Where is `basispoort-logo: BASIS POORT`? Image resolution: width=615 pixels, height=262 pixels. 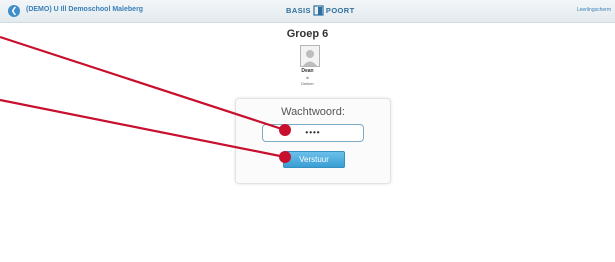 basispoort-logo: BASIS POORT is located at coordinates (320, 10).